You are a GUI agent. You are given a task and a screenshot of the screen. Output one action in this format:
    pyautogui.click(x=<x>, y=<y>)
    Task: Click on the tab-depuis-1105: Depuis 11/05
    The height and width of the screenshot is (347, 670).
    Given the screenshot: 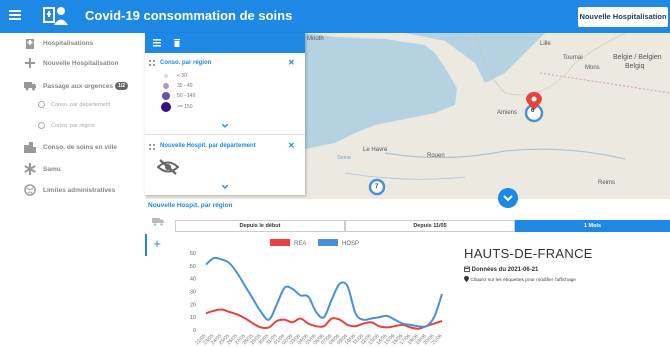 What is the action you would take?
    pyautogui.click(x=430, y=226)
    